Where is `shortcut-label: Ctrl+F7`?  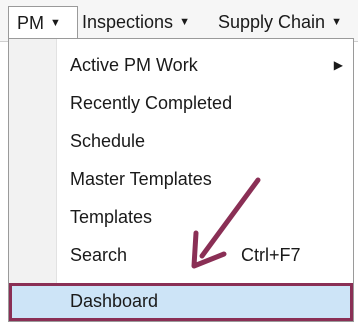
shortcut-label: Ctrl+F7 is located at coordinates (271, 255).